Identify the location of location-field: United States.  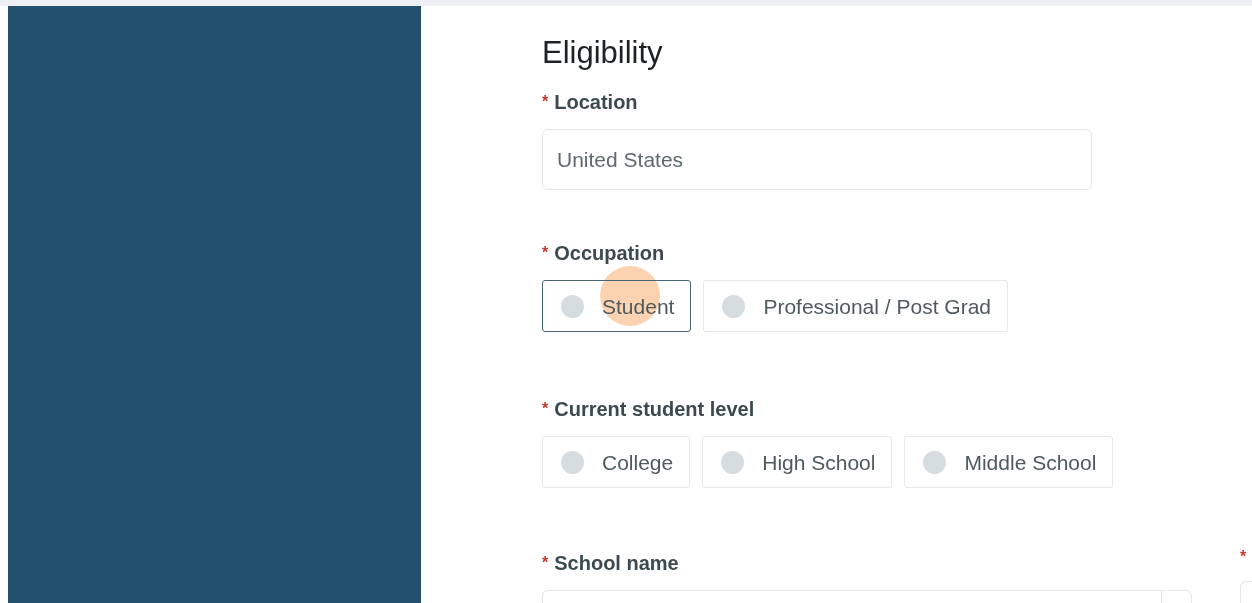
(817, 160).